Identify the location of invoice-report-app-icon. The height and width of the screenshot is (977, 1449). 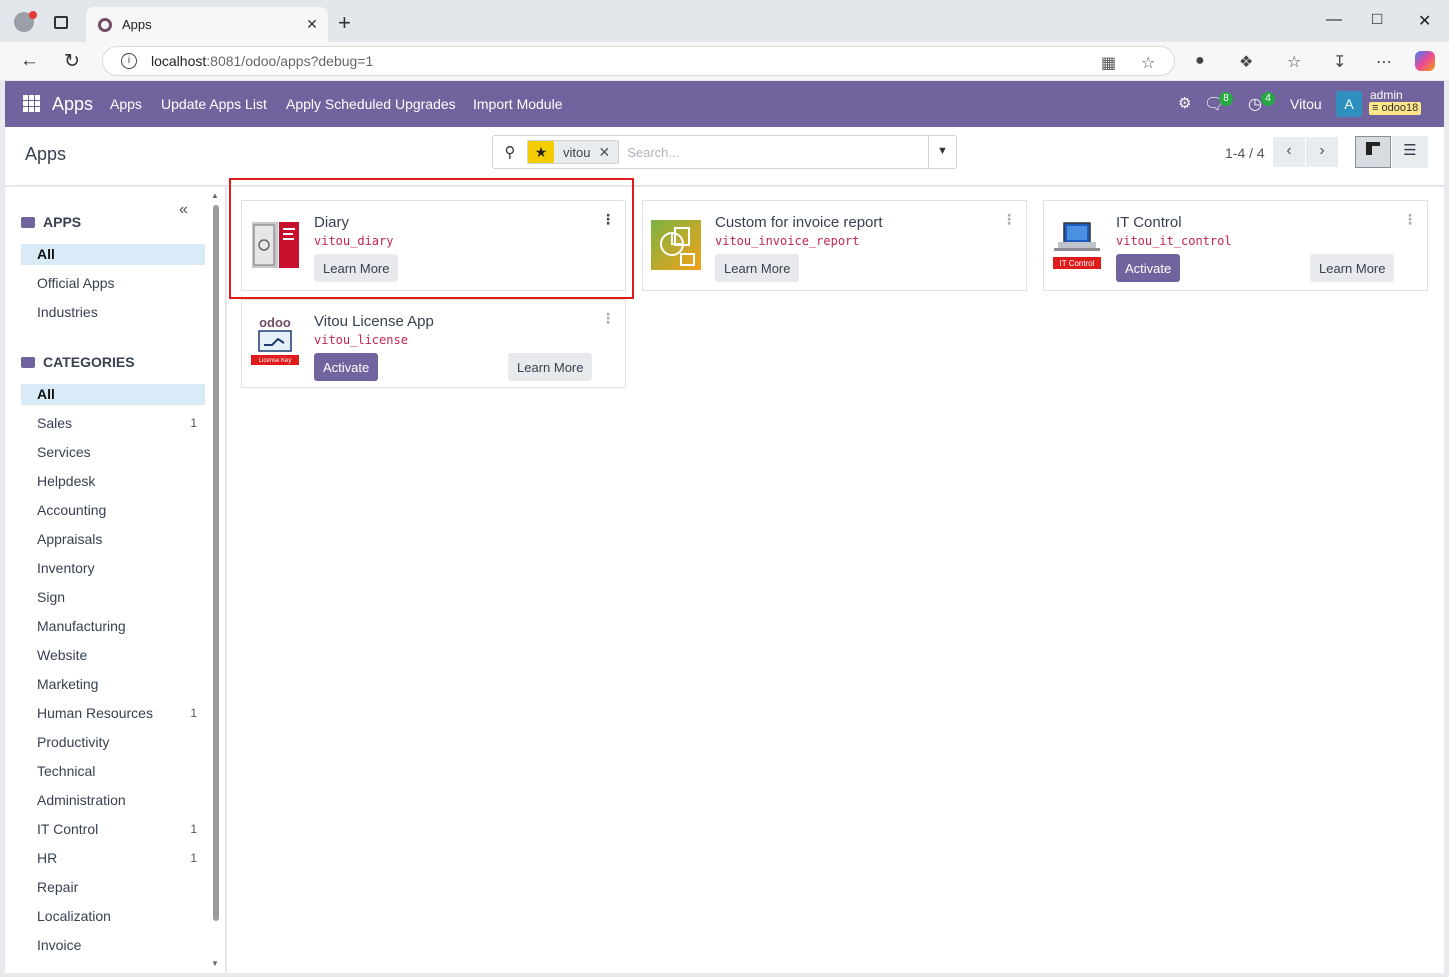
(676, 245).